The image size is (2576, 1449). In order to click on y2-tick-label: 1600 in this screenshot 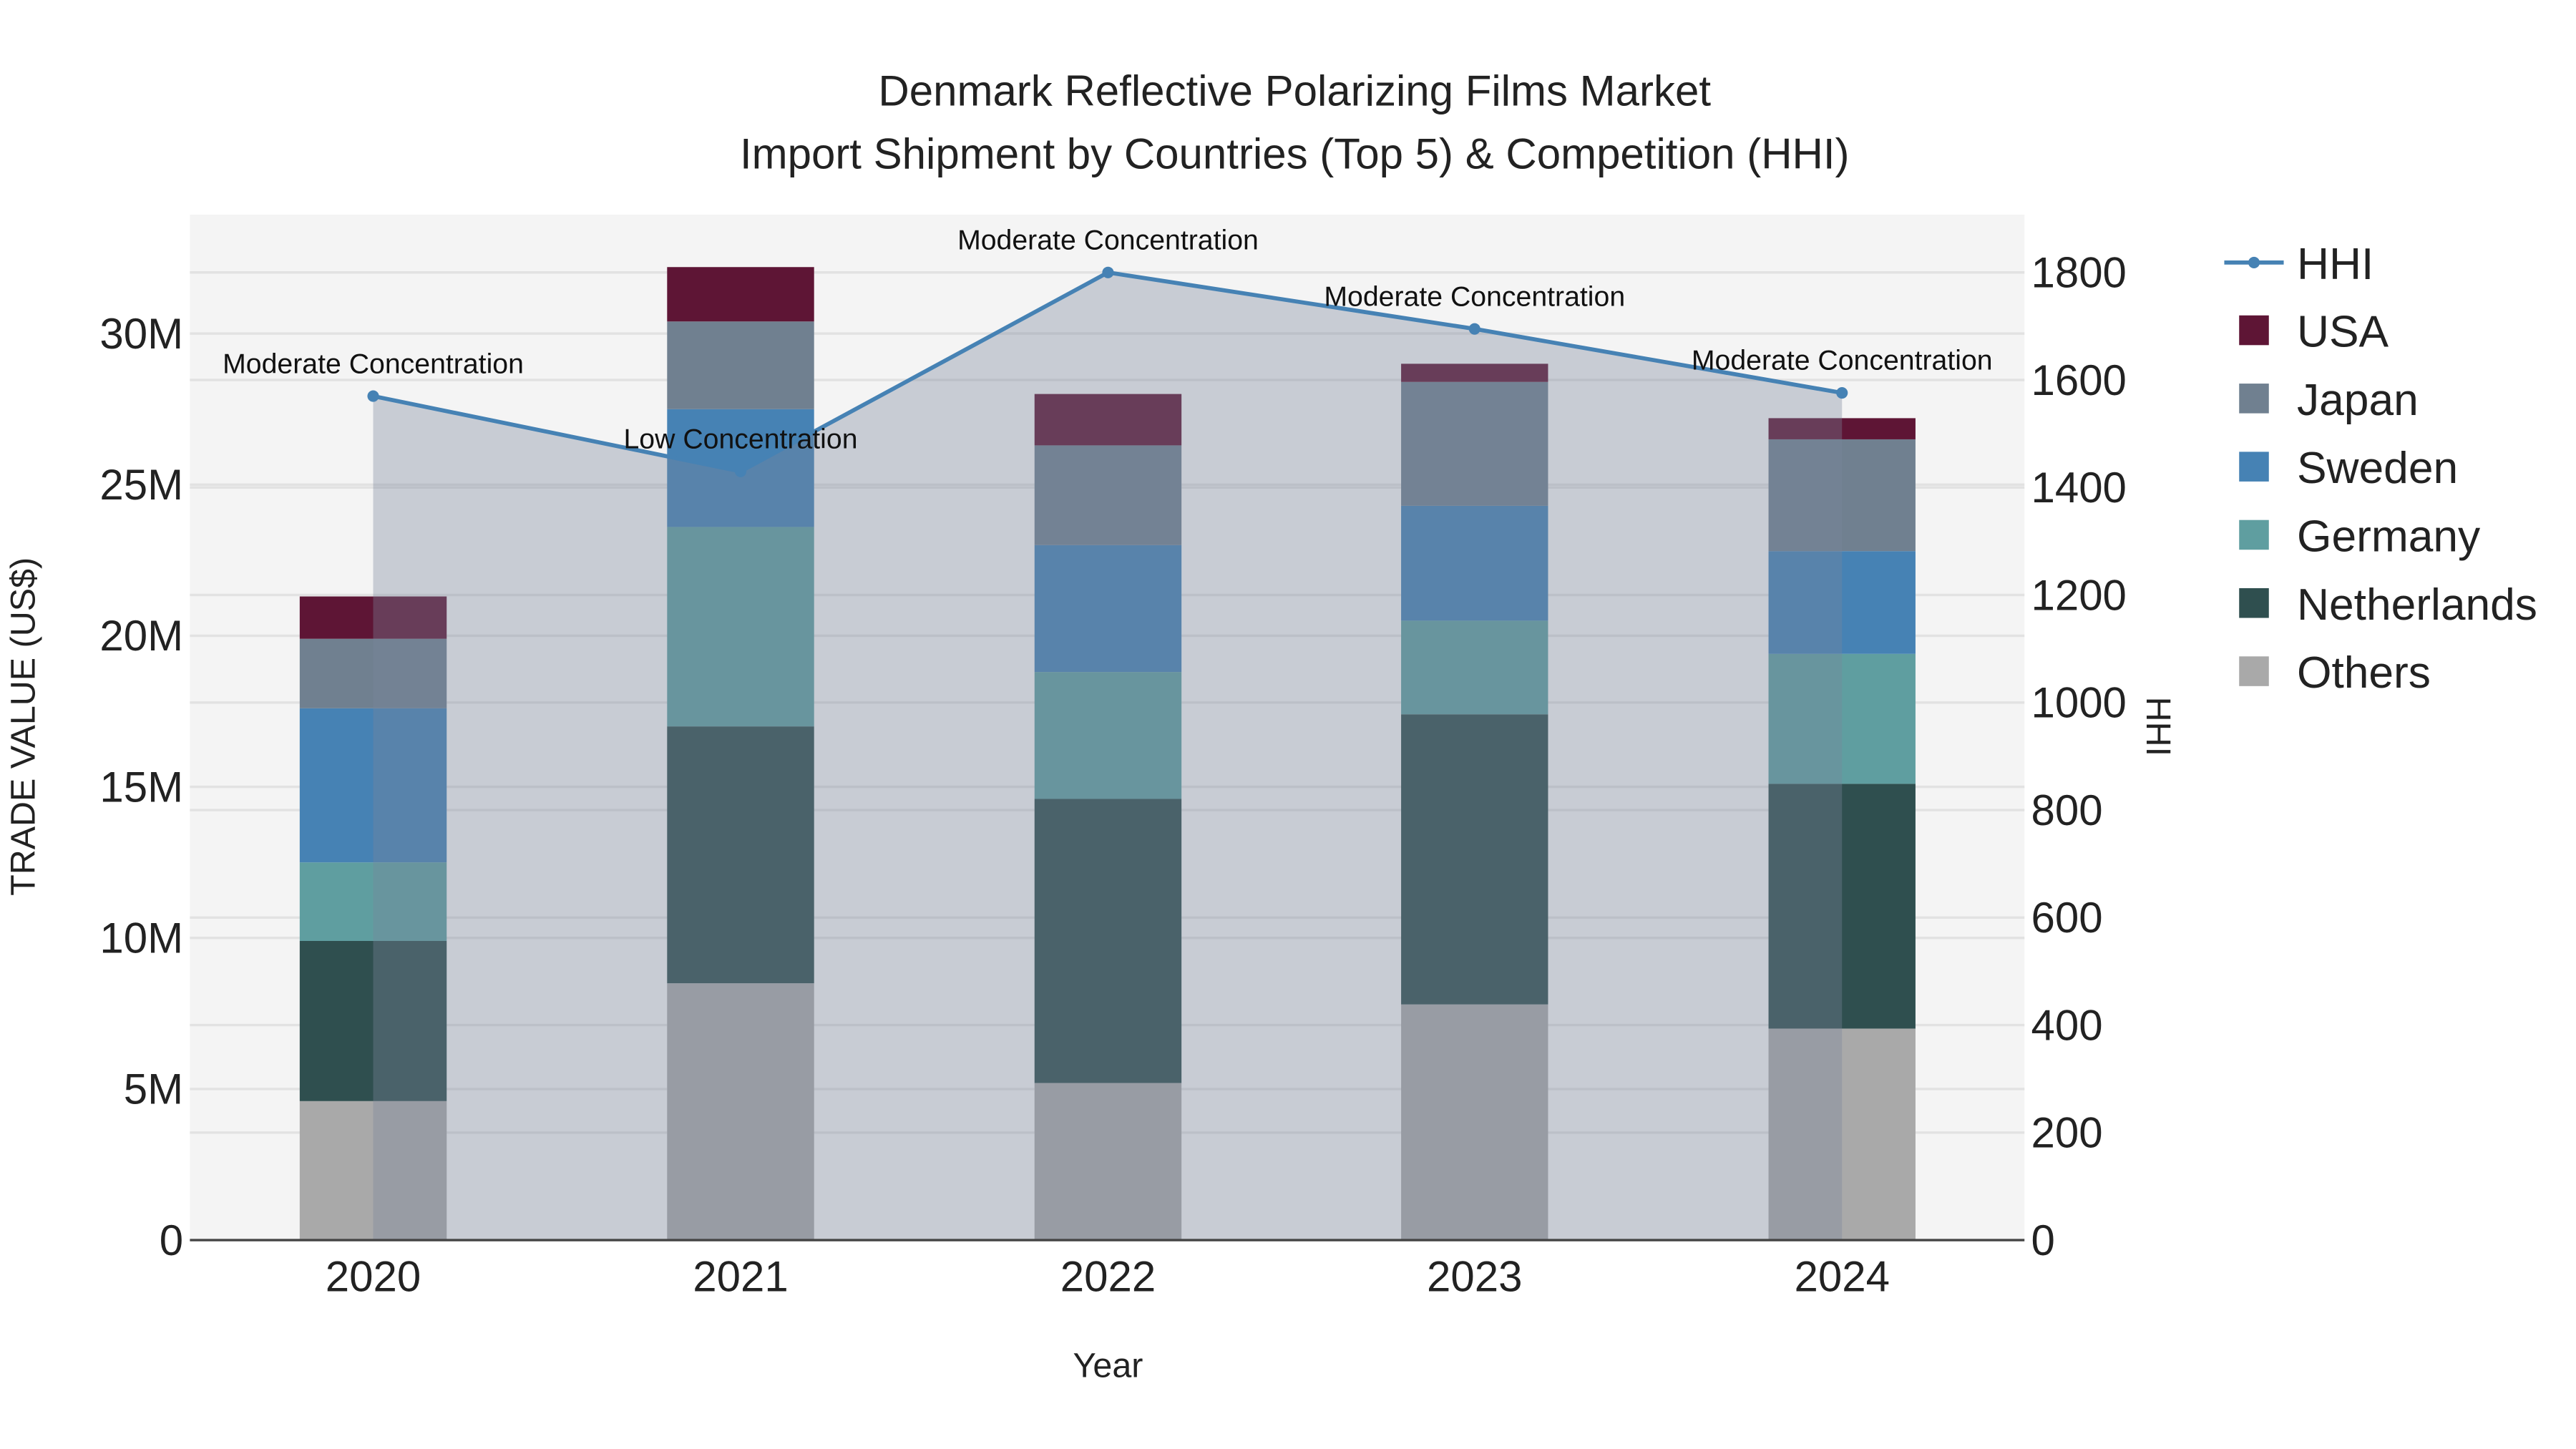, I will do `click(2078, 380)`.